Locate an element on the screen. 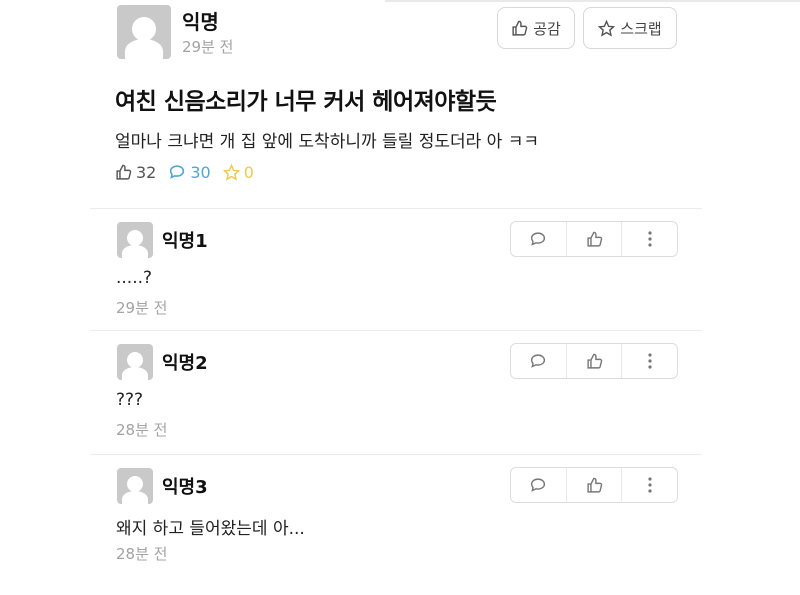  comment-text: ??? is located at coordinates (130, 400).